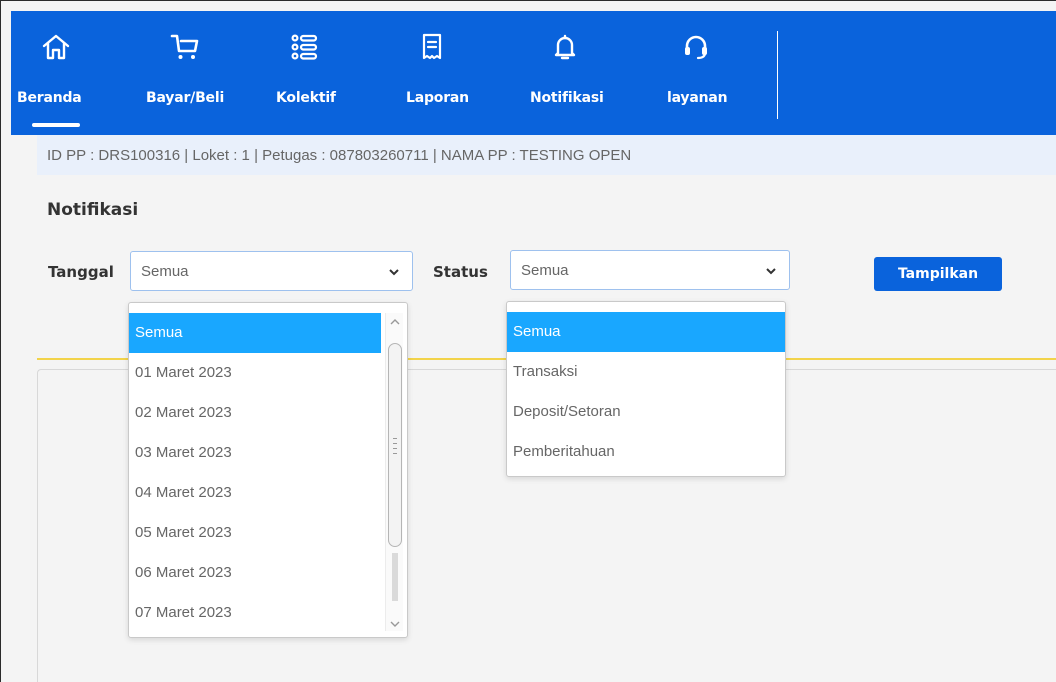 The height and width of the screenshot is (682, 1056). What do you see at coordinates (185, 98) in the screenshot?
I see `nav-label-bayar-beli: Bayar/Beli` at bounding box center [185, 98].